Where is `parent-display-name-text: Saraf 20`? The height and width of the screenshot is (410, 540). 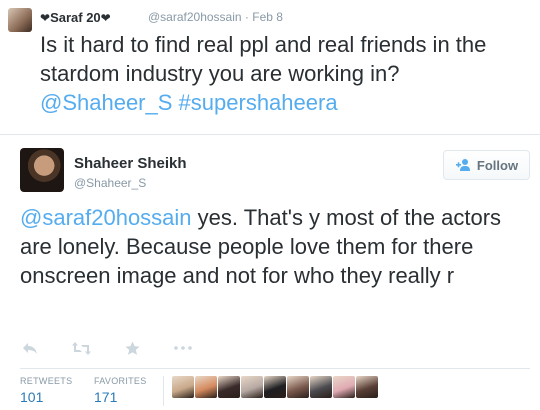
parent-display-name-text: Saraf 20 is located at coordinates (75, 17).